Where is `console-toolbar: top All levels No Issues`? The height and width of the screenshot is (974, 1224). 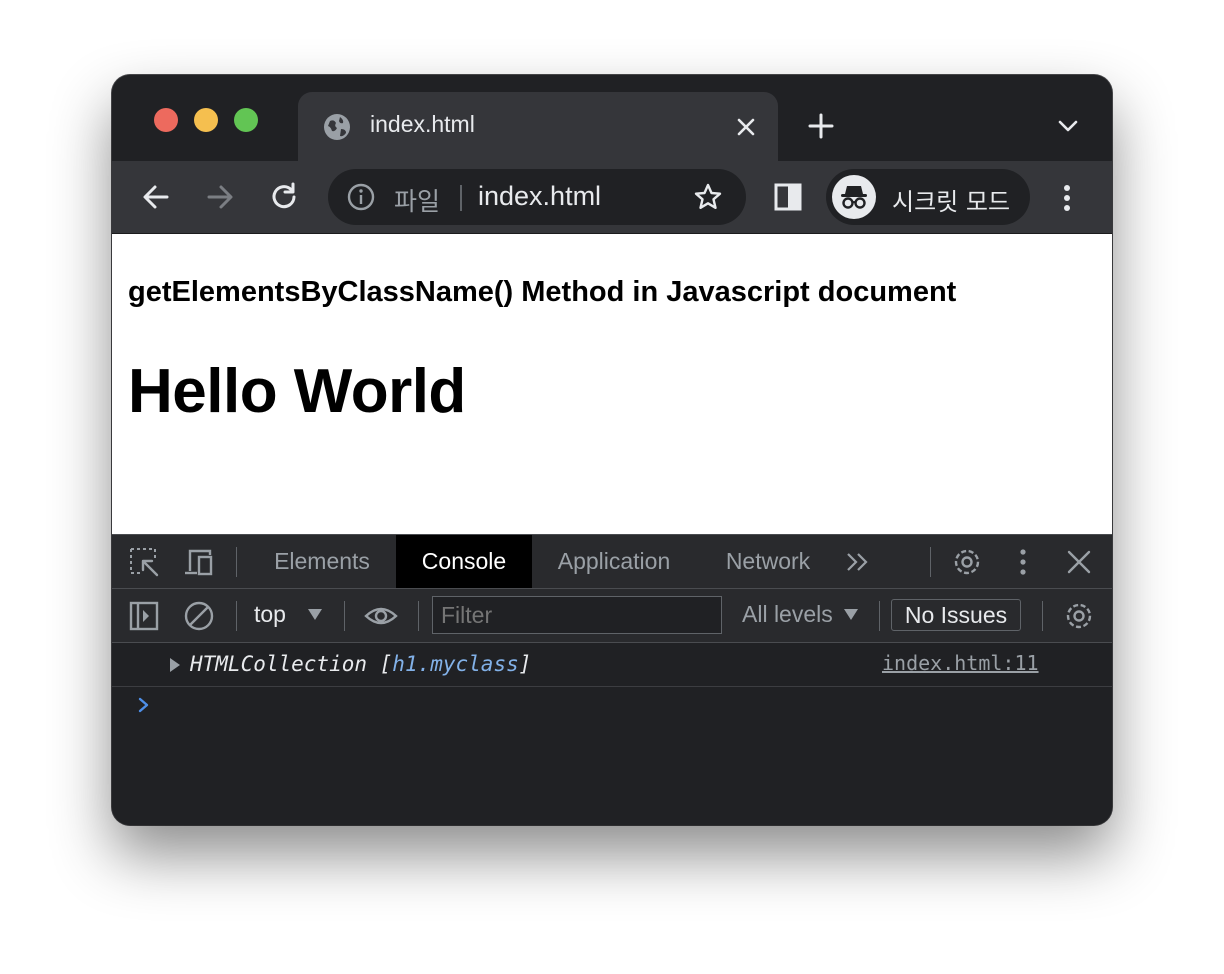 console-toolbar: top All levels No Issues is located at coordinates (612, 616).